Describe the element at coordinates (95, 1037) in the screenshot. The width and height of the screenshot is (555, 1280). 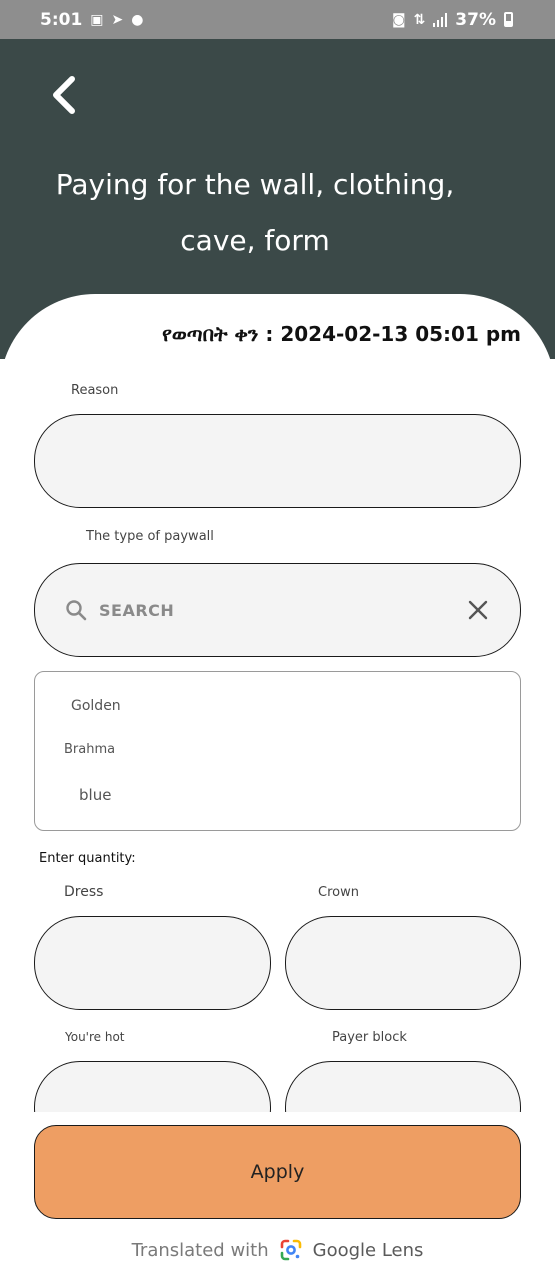
I see `youre-hot-label: You're hot` at that location.